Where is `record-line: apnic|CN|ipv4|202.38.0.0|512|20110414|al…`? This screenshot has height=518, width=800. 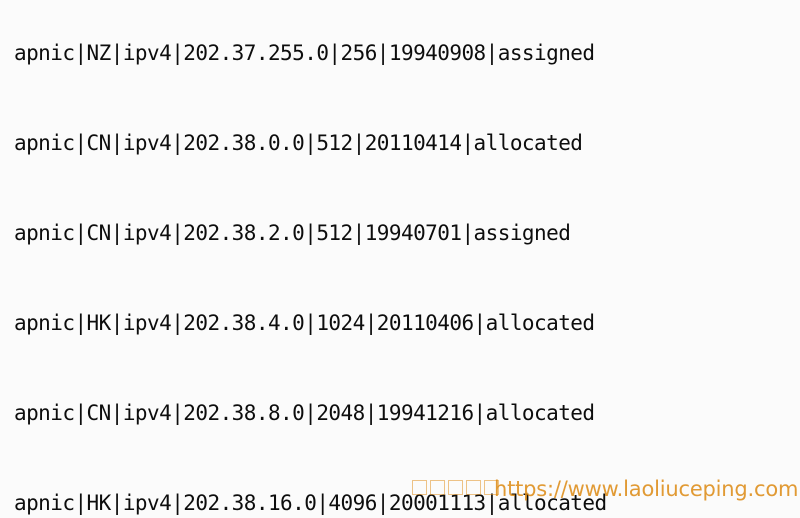 record-line: apnic|CN|ipv4|202.38.0.0|512|20110414|al… is located at coordinates (298, 143).